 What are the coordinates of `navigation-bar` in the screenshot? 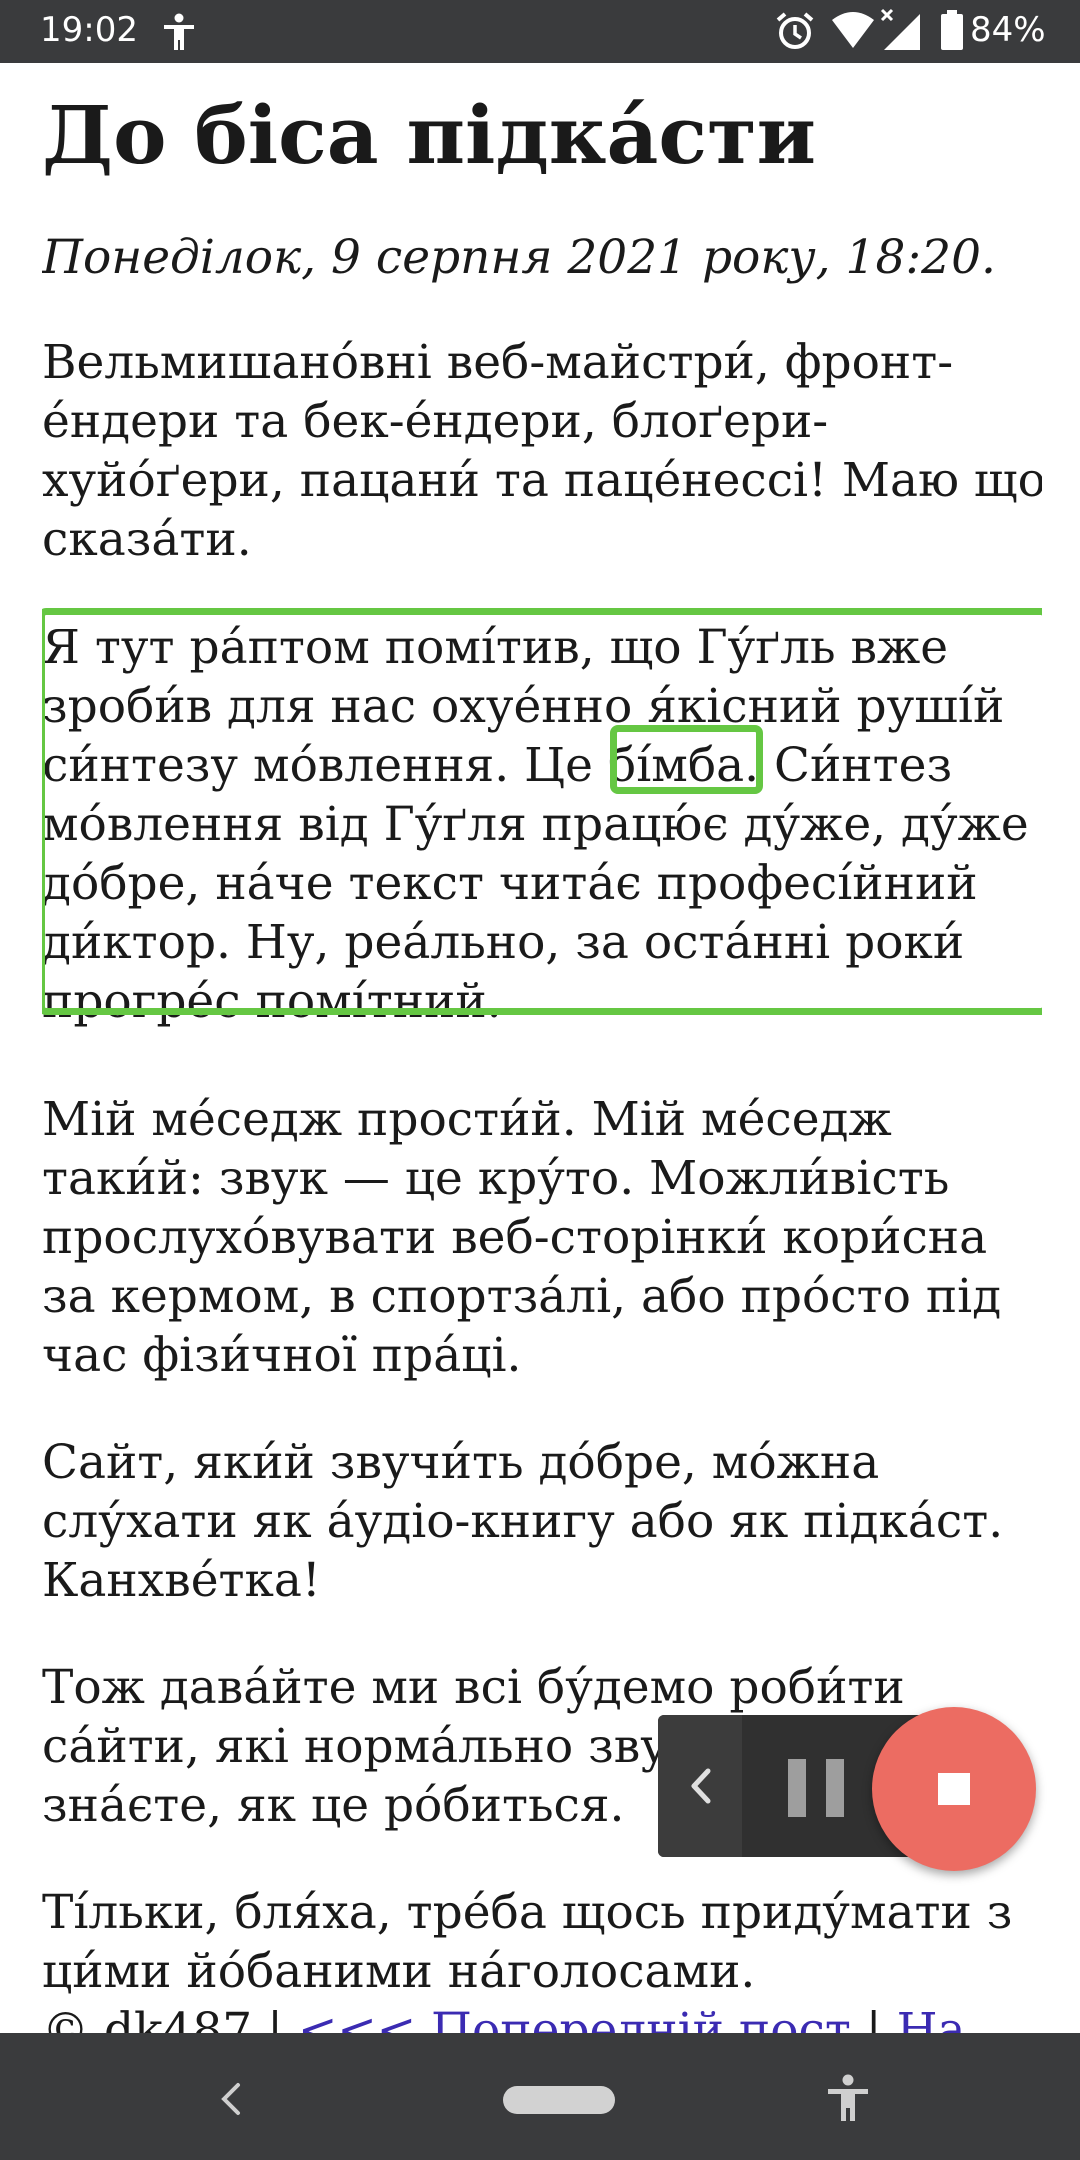 It's located at (540, 2096).